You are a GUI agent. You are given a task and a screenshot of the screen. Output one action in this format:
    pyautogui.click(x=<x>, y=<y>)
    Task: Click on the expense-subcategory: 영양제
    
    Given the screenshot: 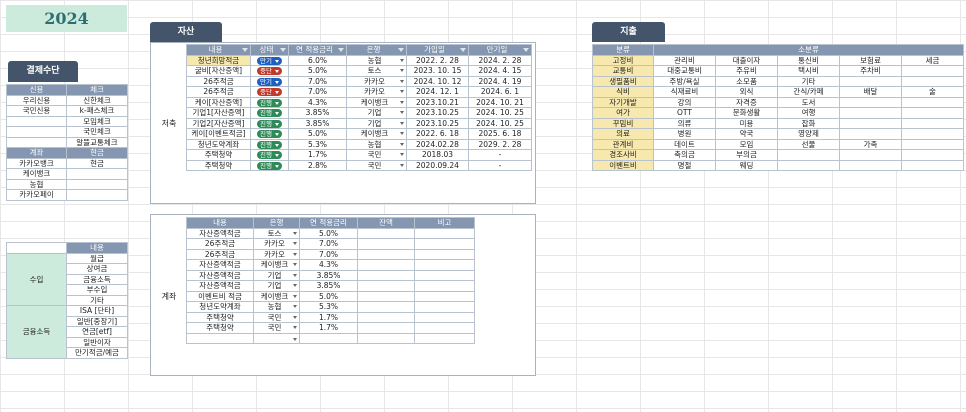 What is the action you would take?
    pyautogui.click(x=808, y=134)
    